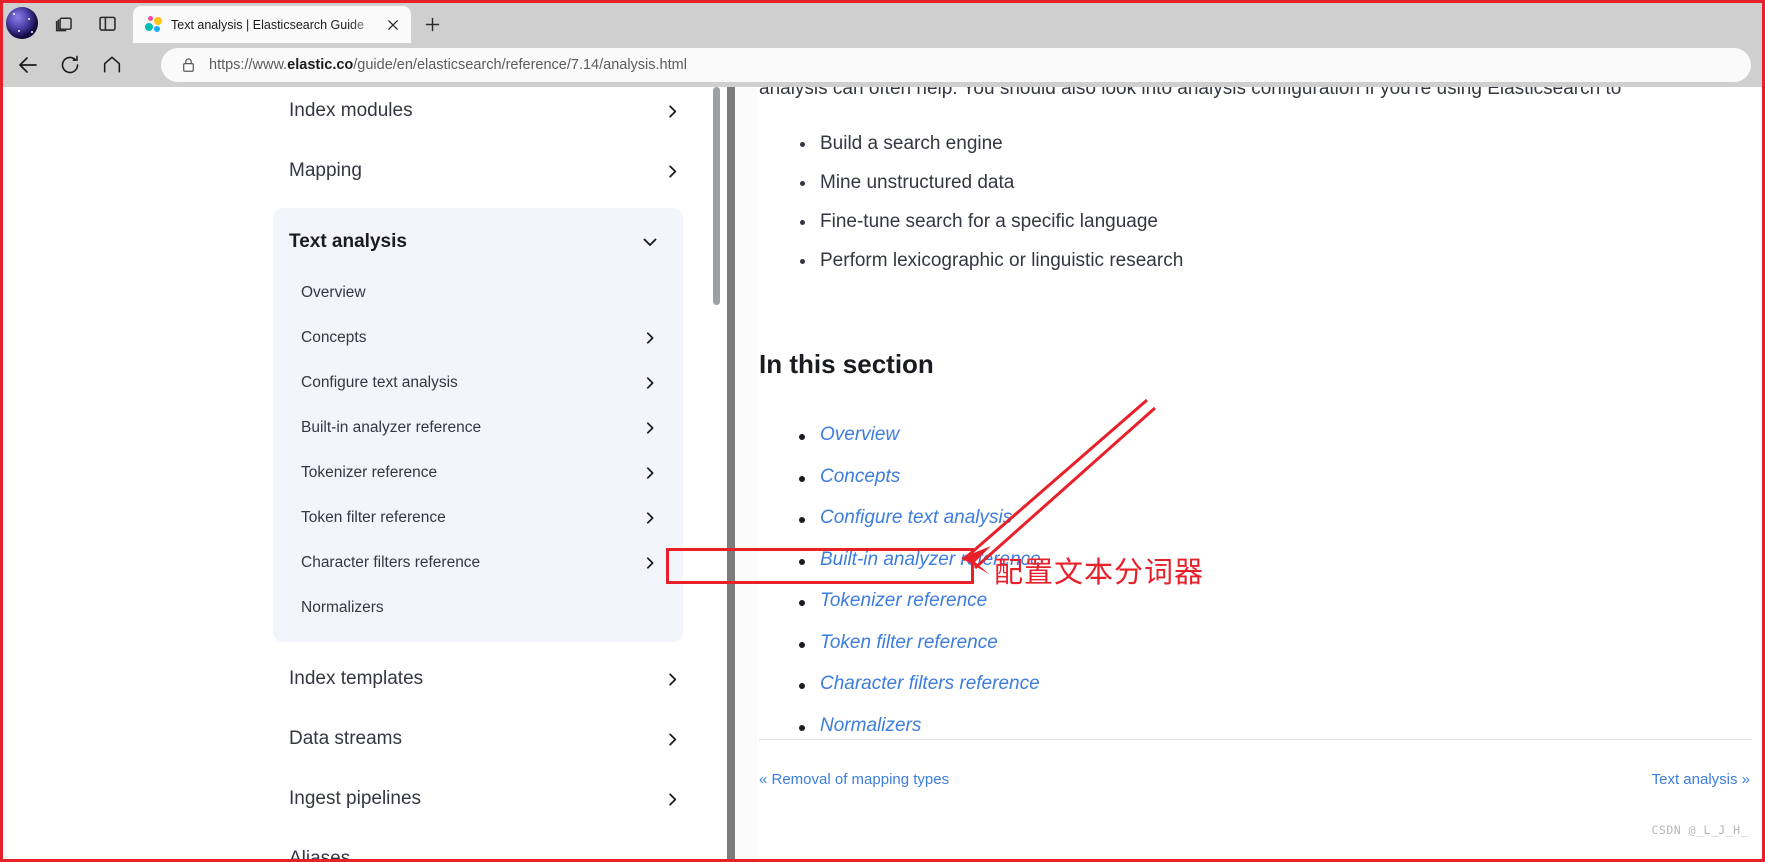 Image resolution: width=1765 pixels, height=862 pixels. I want to click on sidebar-item-label: Mapping, so click(325, 170).